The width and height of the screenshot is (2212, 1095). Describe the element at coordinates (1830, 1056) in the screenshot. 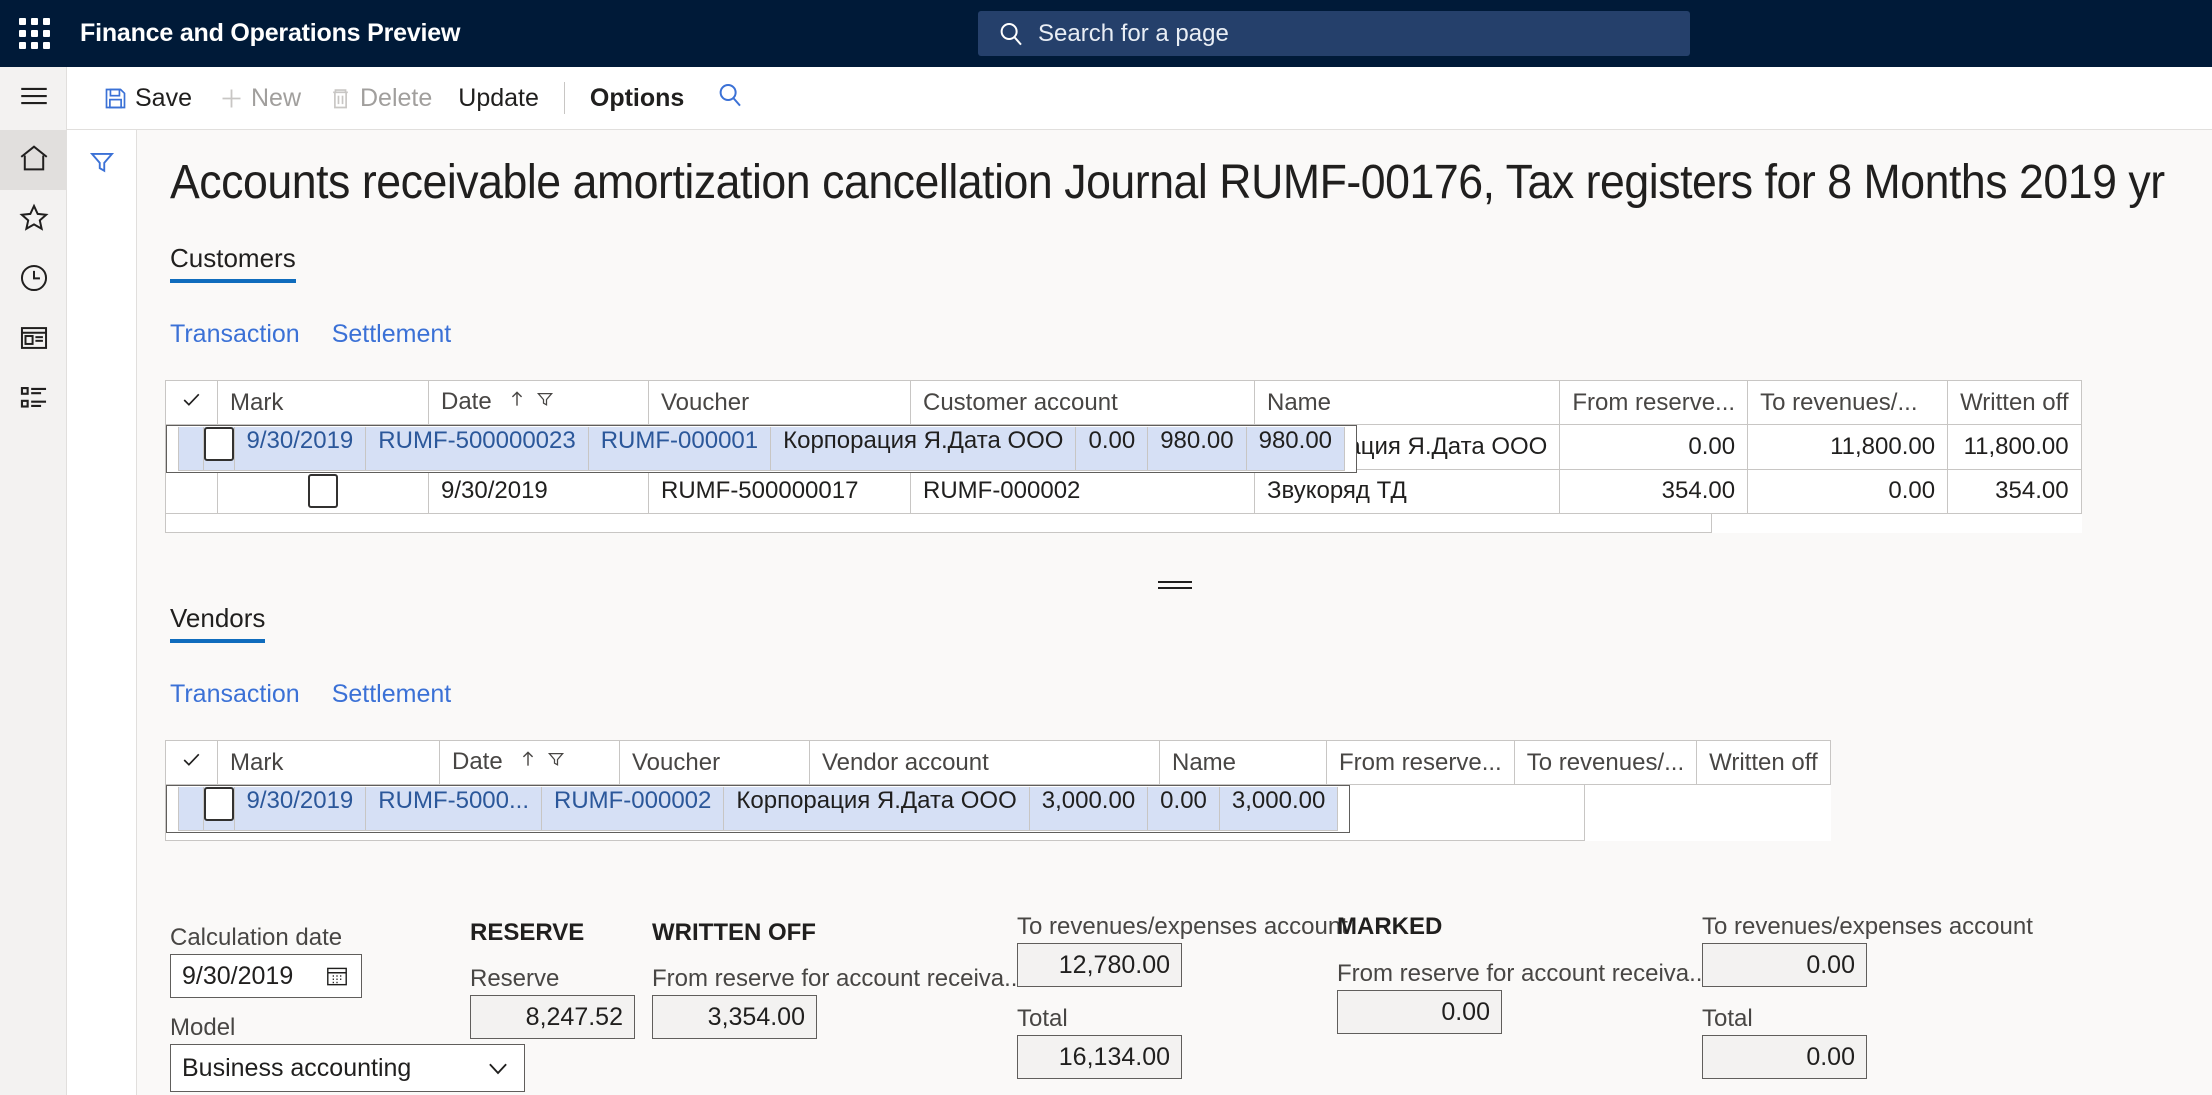

I see `marked-total-value: 0.00` at that location.